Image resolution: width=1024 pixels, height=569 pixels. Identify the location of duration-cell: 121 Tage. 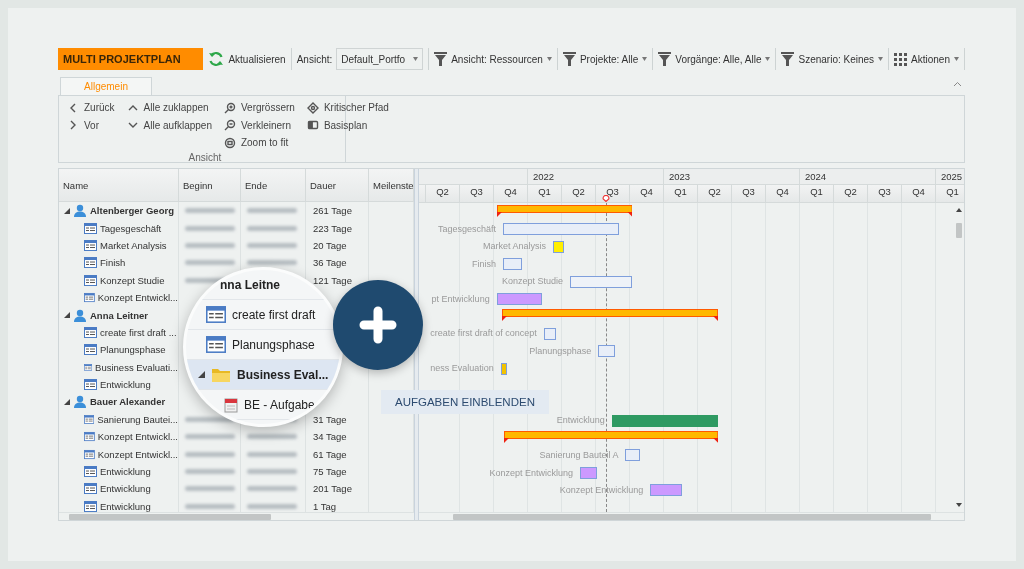
(332, 280).